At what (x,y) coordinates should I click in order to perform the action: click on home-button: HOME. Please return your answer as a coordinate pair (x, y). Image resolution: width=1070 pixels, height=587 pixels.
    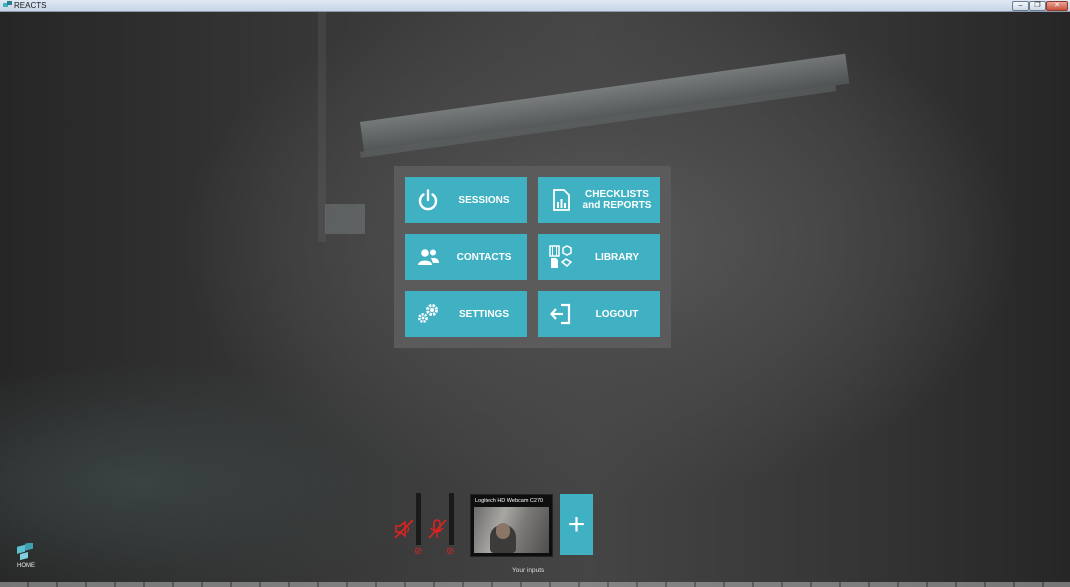
    Looking at the image, I should click on (26, 557).